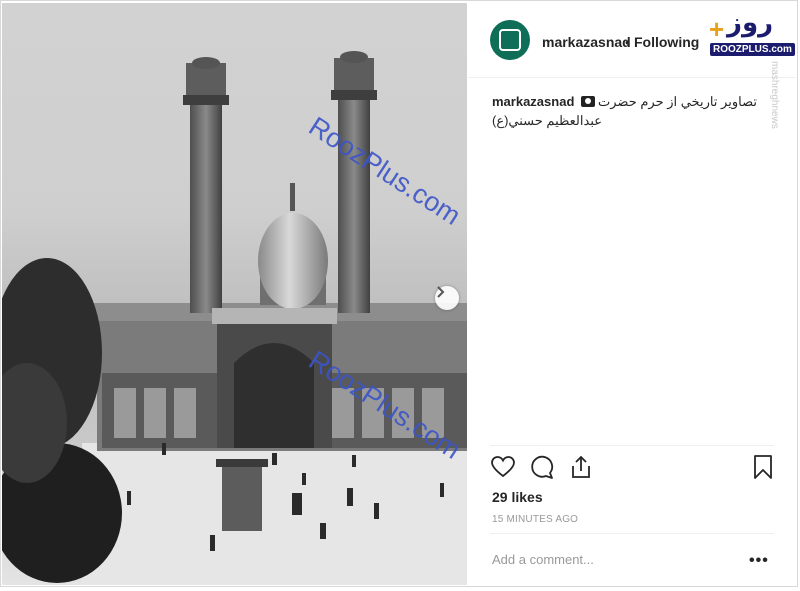  Describe the element at coordinates (750, 23) in the screenshot. I see `logo-text: روز` at that location.